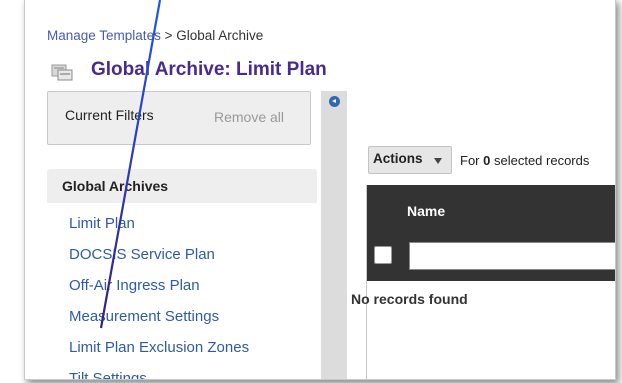 The image size is (622, 383). I want to click on annotation-arrow-line, so click(130, 164).